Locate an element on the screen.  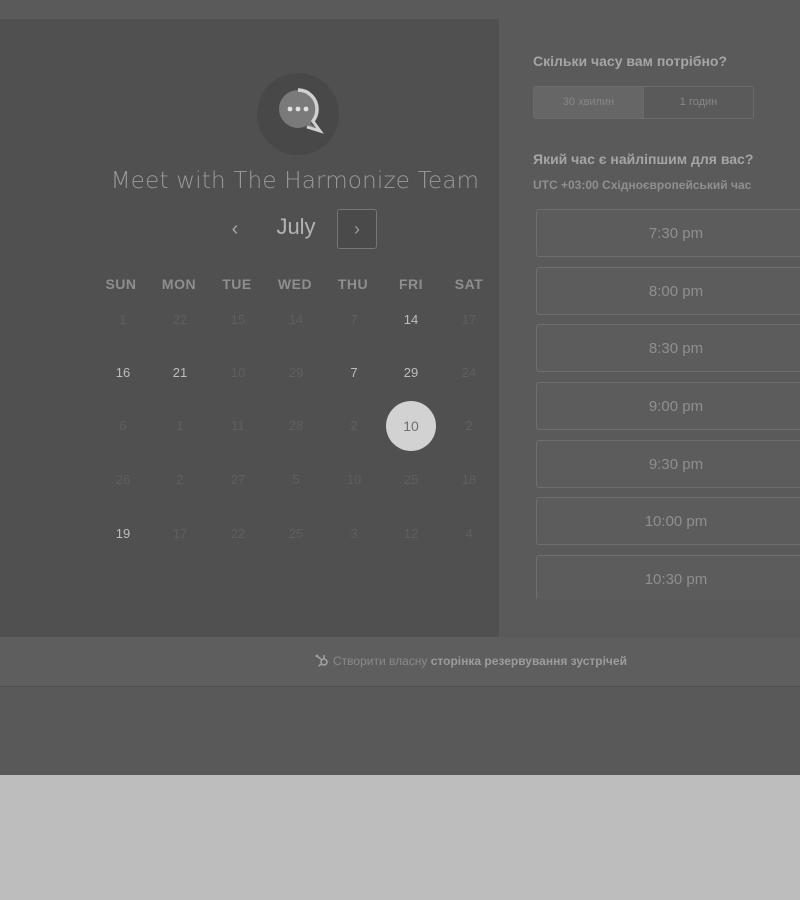
timezone-label: UTC +03:00 Східноєвропейський час is located at coordinates (642, 185).